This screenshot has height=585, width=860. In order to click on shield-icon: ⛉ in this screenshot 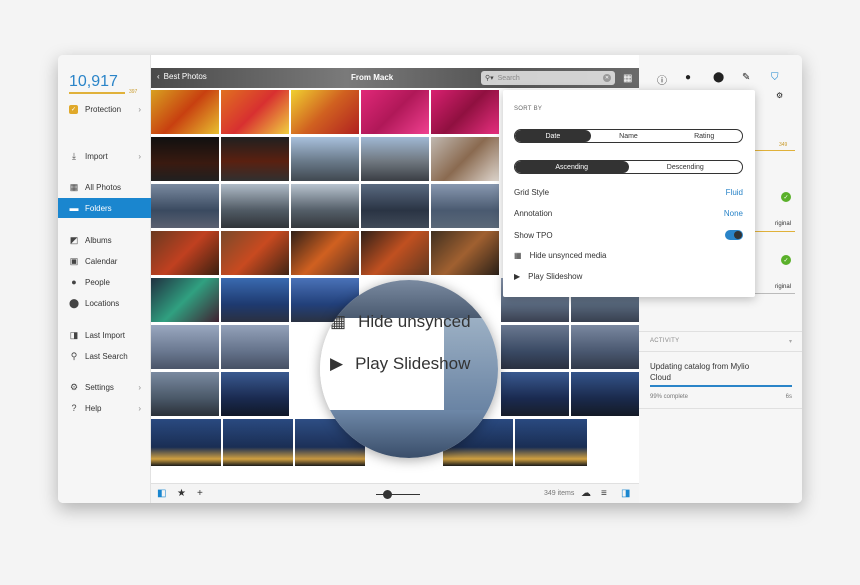, I will do `click(775, 77)`.